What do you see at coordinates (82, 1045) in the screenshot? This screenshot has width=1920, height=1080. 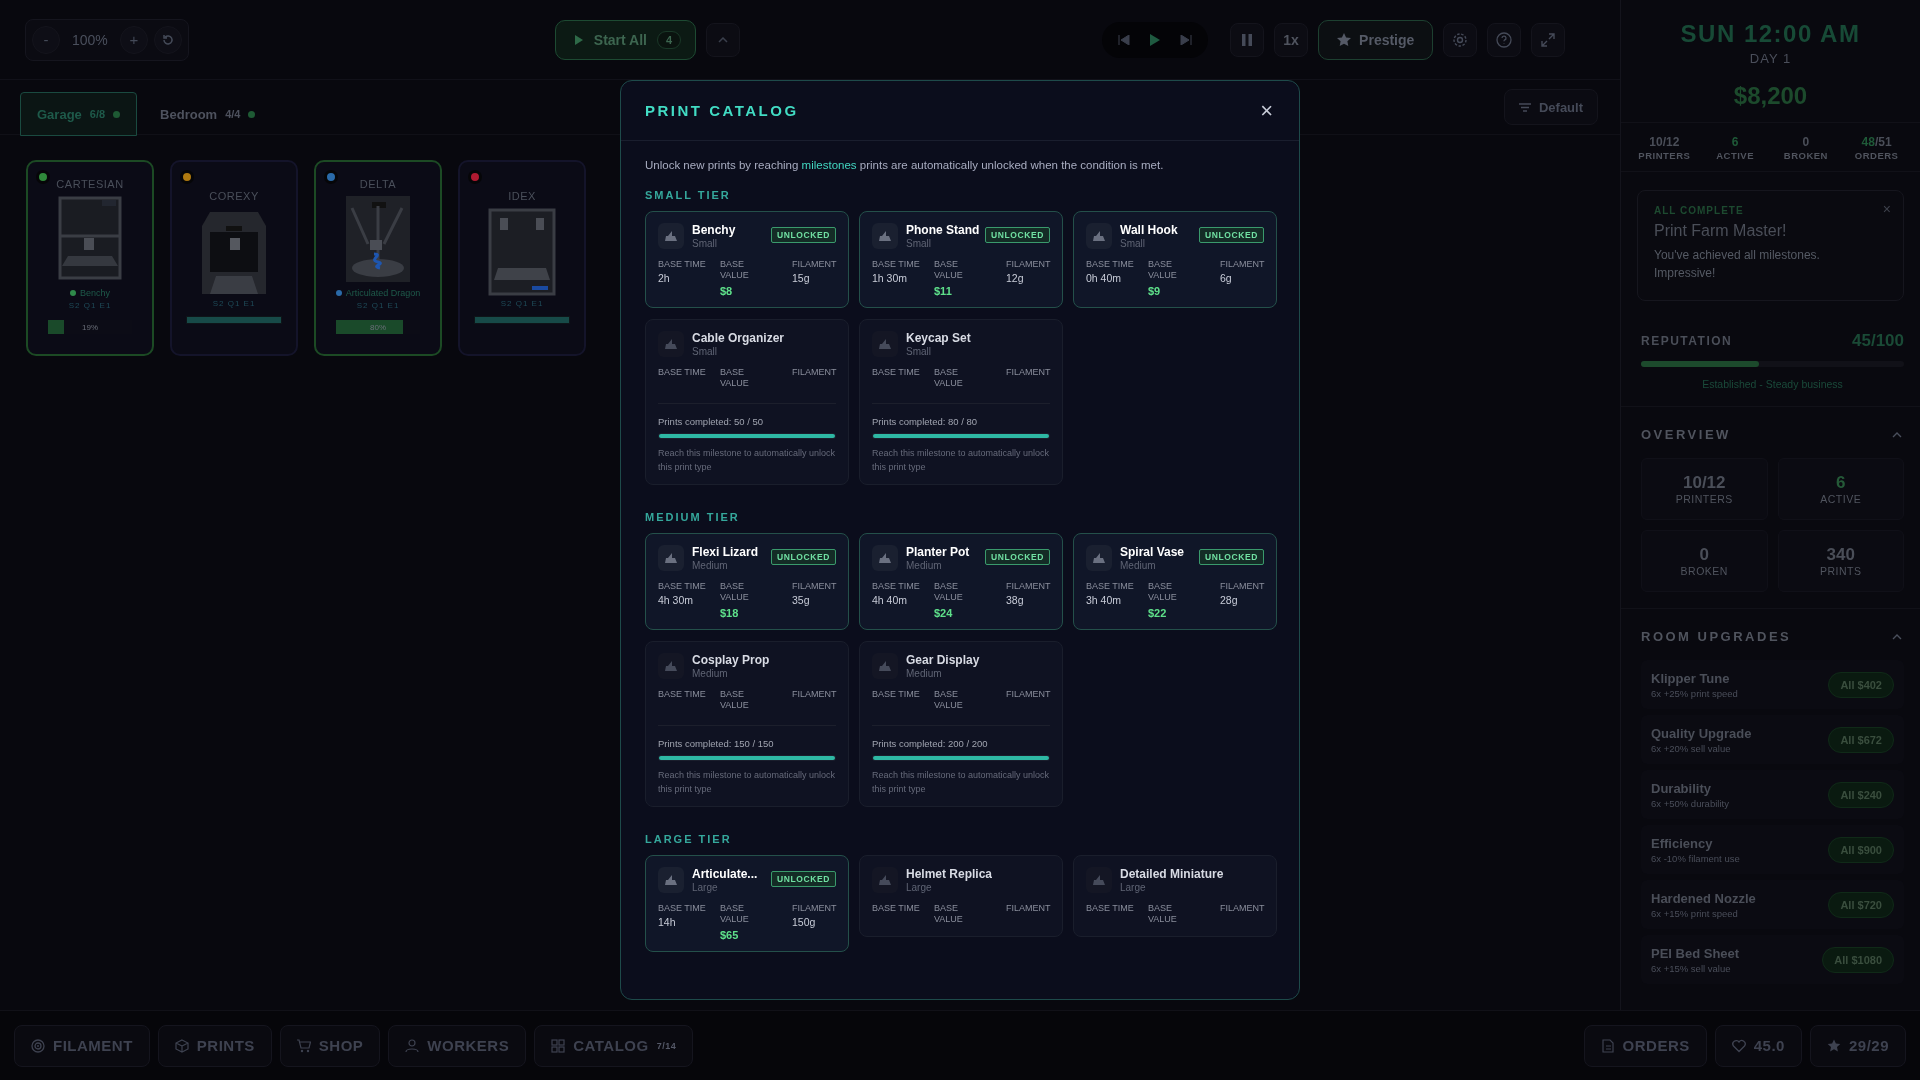 I see `nav-button: FILAMENT` at bounding box center [82, 1045].